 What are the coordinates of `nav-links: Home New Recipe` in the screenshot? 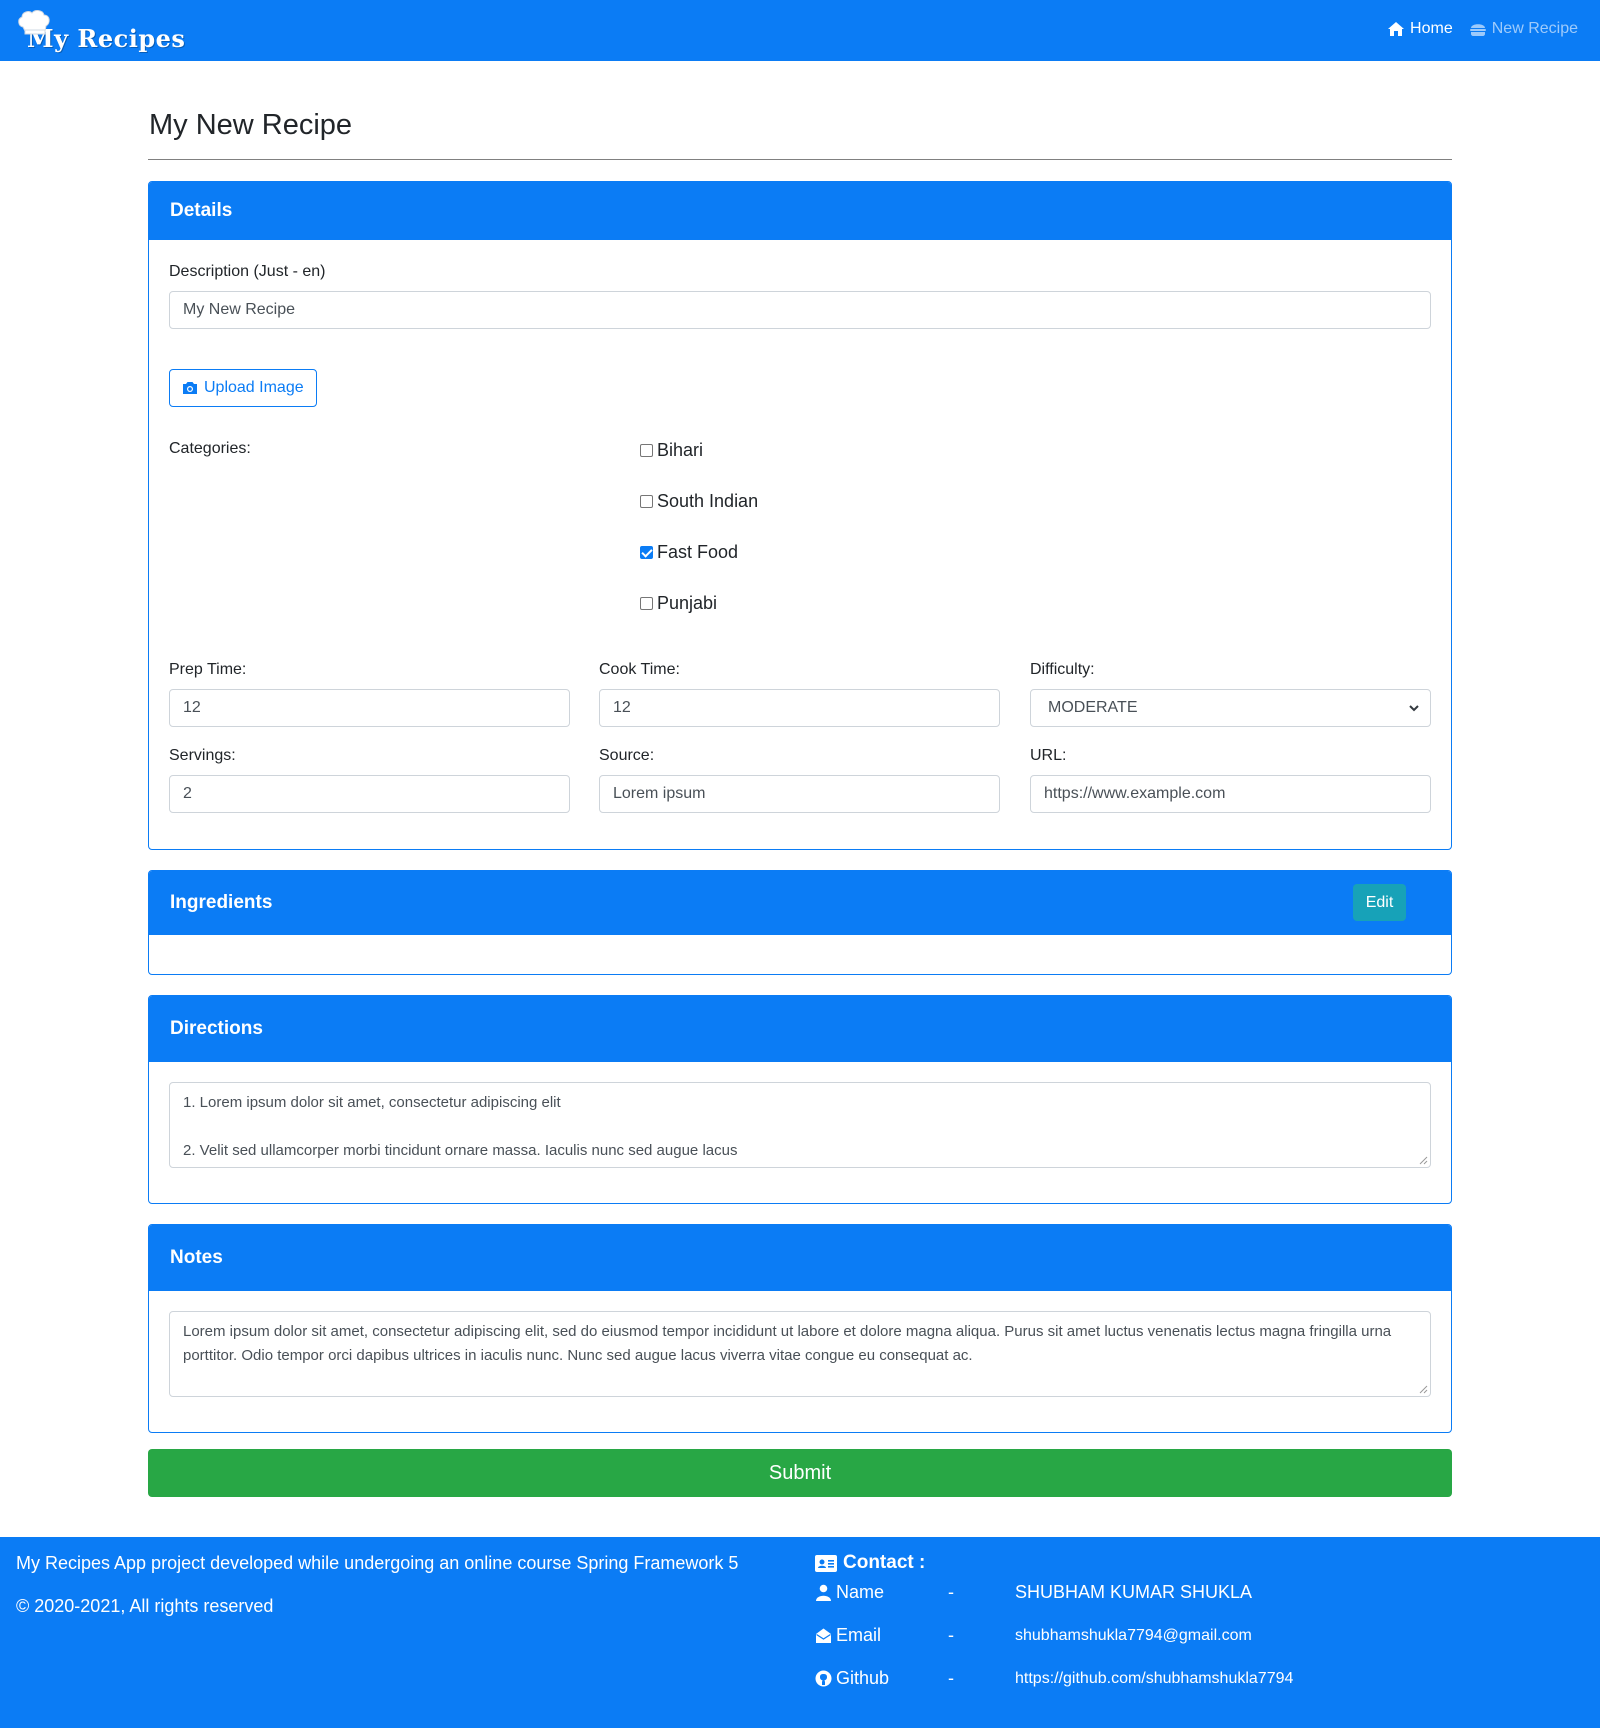 It's located at (1482, 29).